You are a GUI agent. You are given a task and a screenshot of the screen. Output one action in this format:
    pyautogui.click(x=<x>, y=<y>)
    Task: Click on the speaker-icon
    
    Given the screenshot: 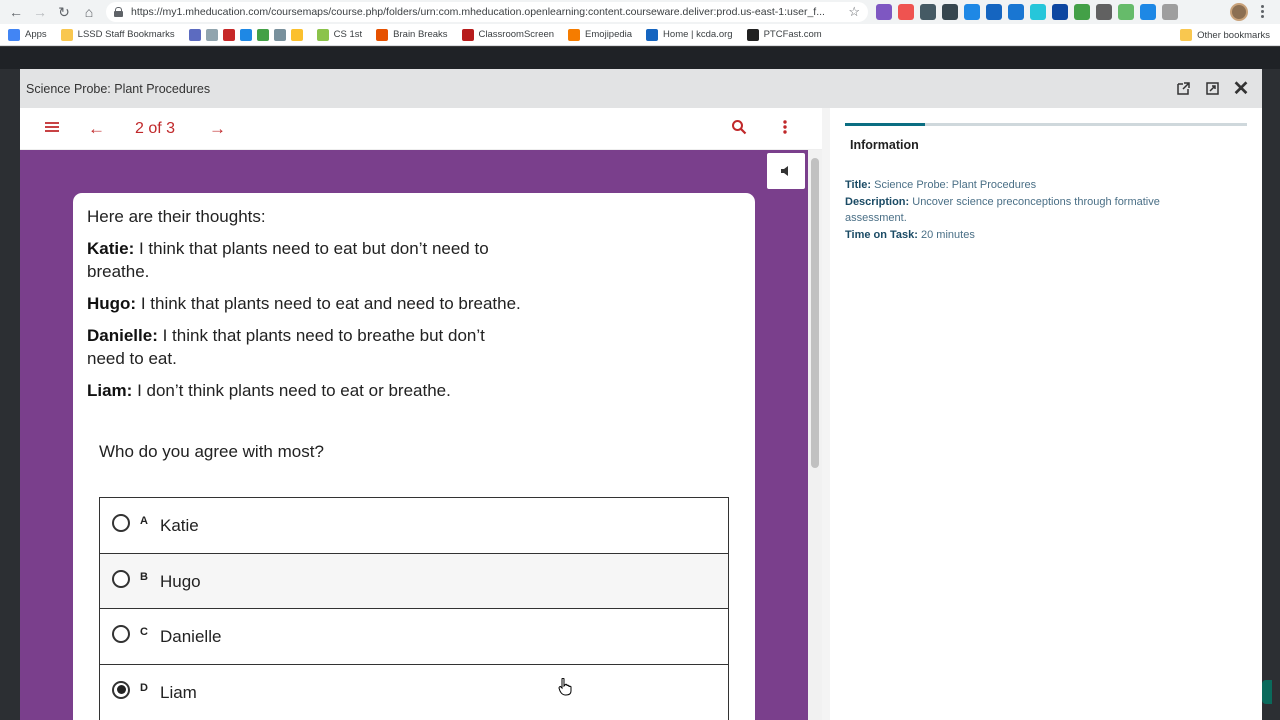 What is the action you would take?
    pyautogui.click(x=784, y=171)
    